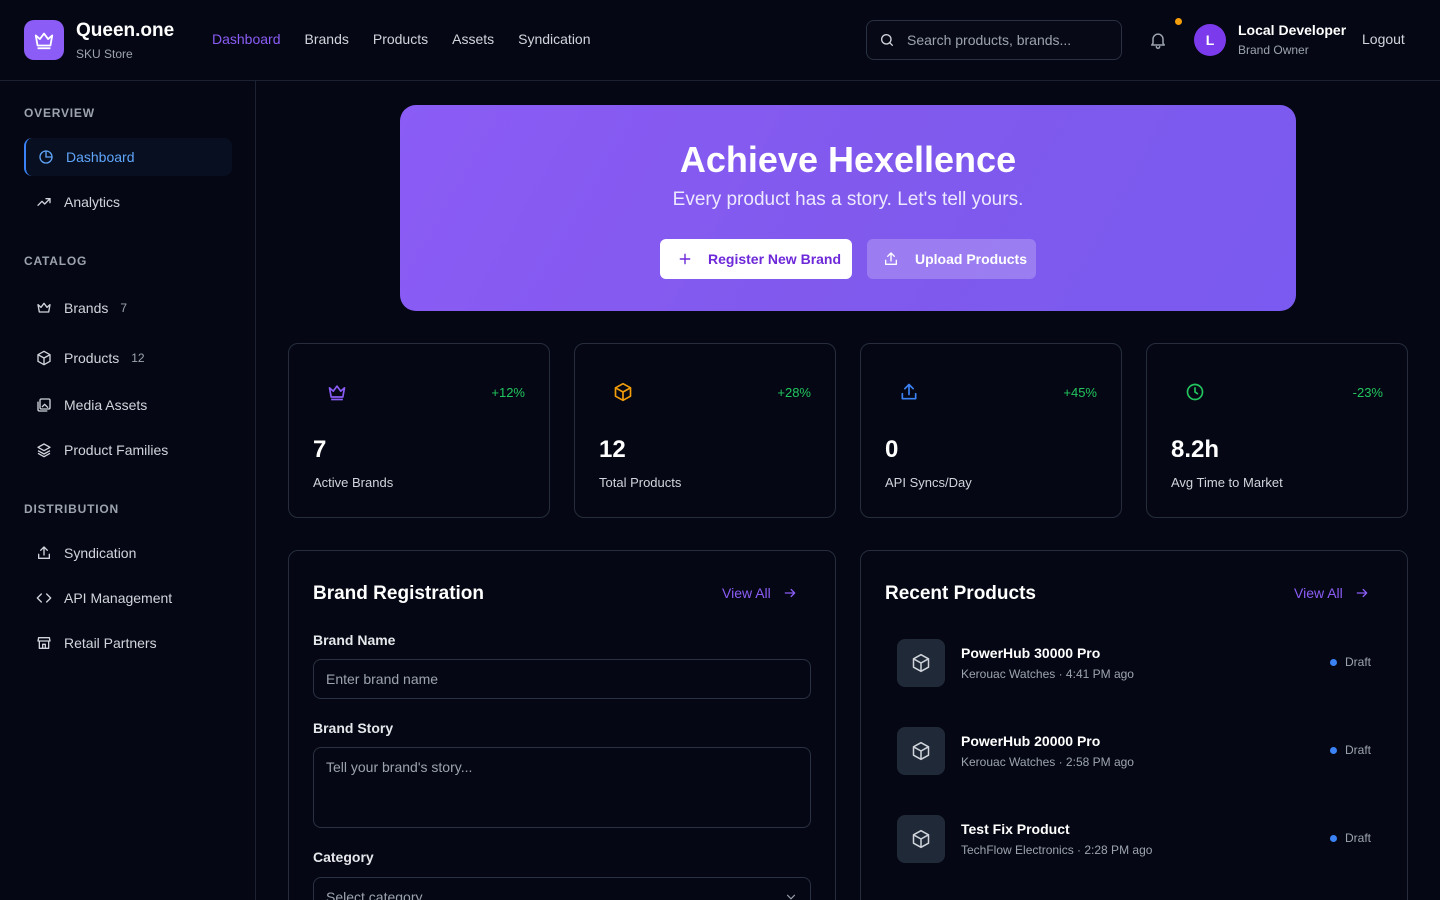 This screenshot has width=1440, height=900. I want to click on search-box, so click(994, 40).